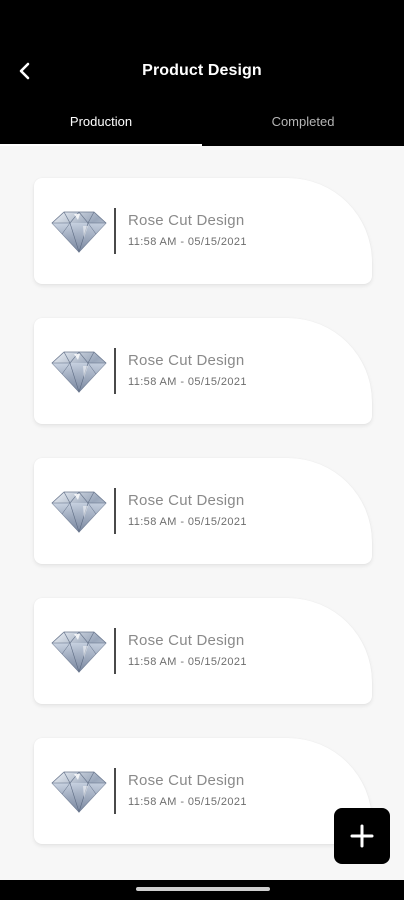 The height and width of the screenshot is (900, 404). I want to click on tab-label: Completed, so click(303, 121).